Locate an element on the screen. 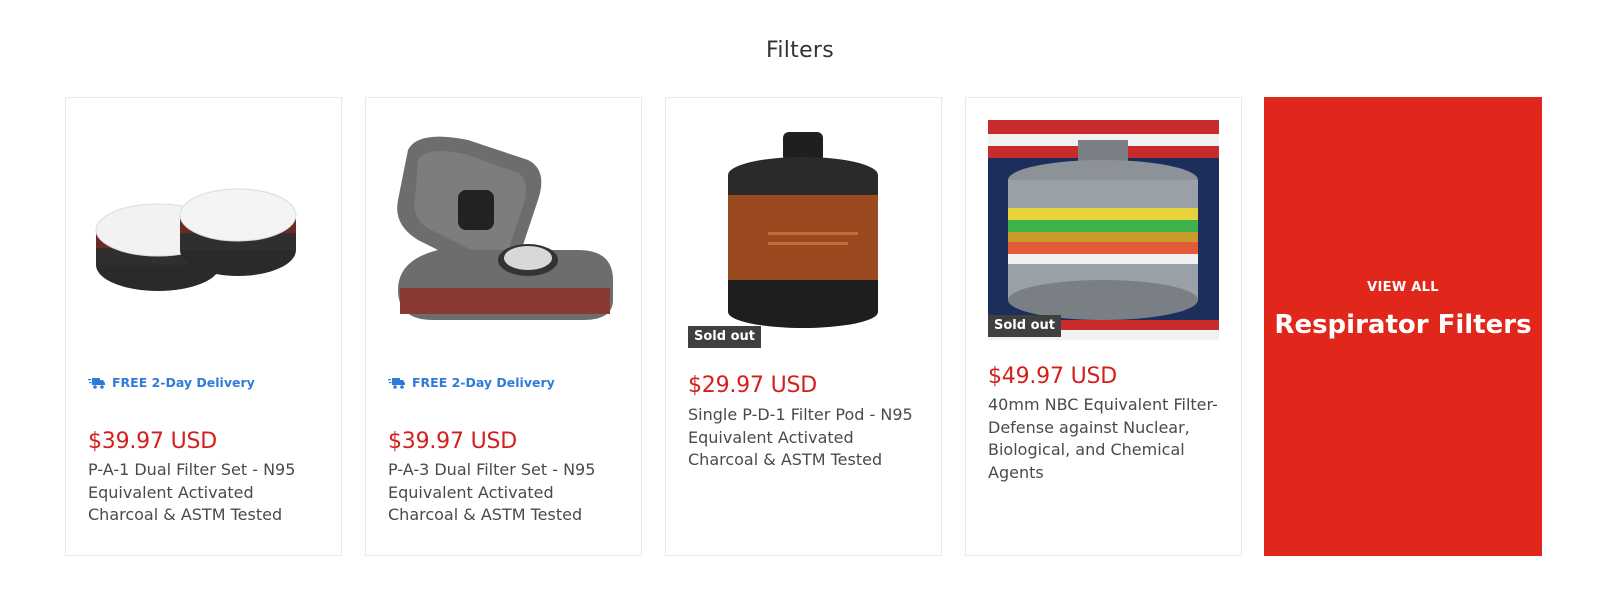 Image resolution: width=1600 pixels, height=613 pixels. collection-title: Respirator Filters is located at coordinates (1403, 325).